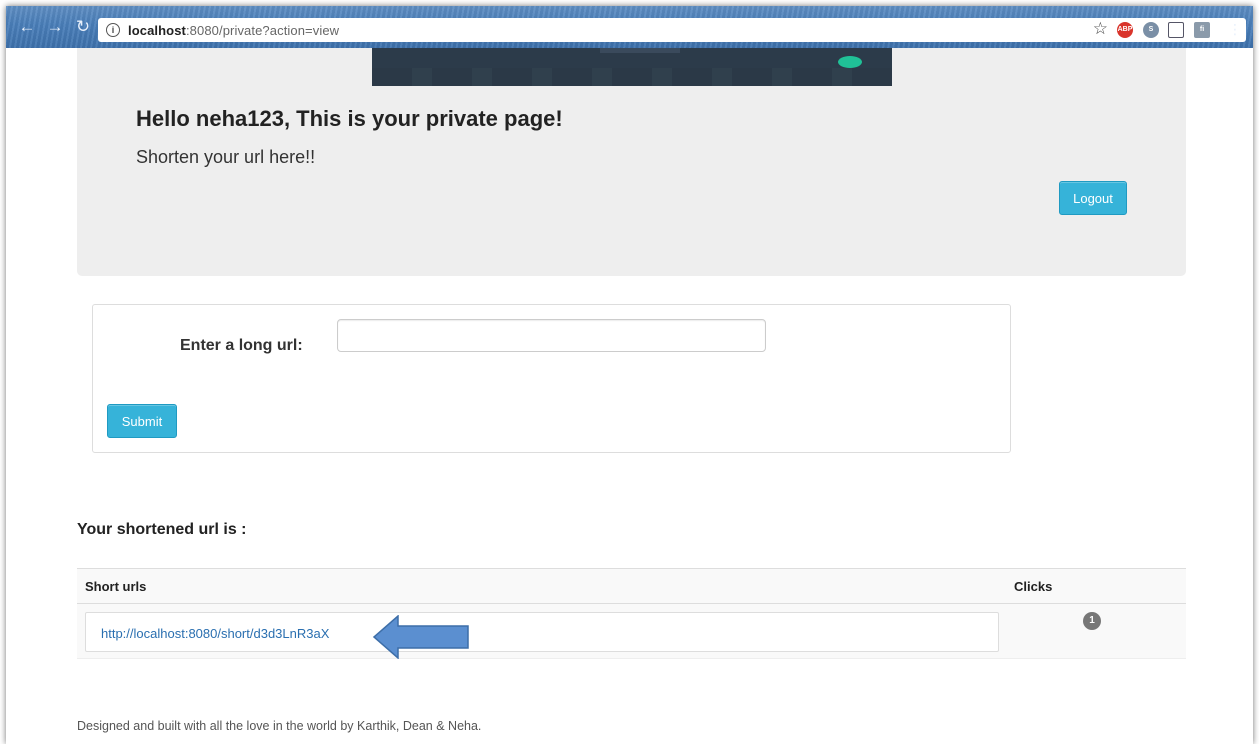  Describe the element at coordinates (632, 67) in the screenshot. I see `banner-image` at that location.